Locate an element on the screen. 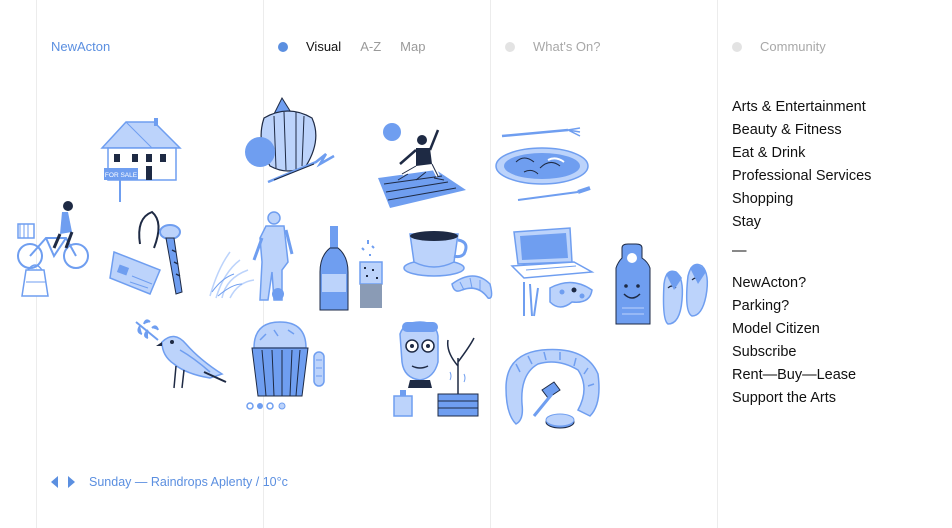 The width and height of the screenshot is (952, 528). plate-cutlery-illustration is located at coordinates (544, 165).